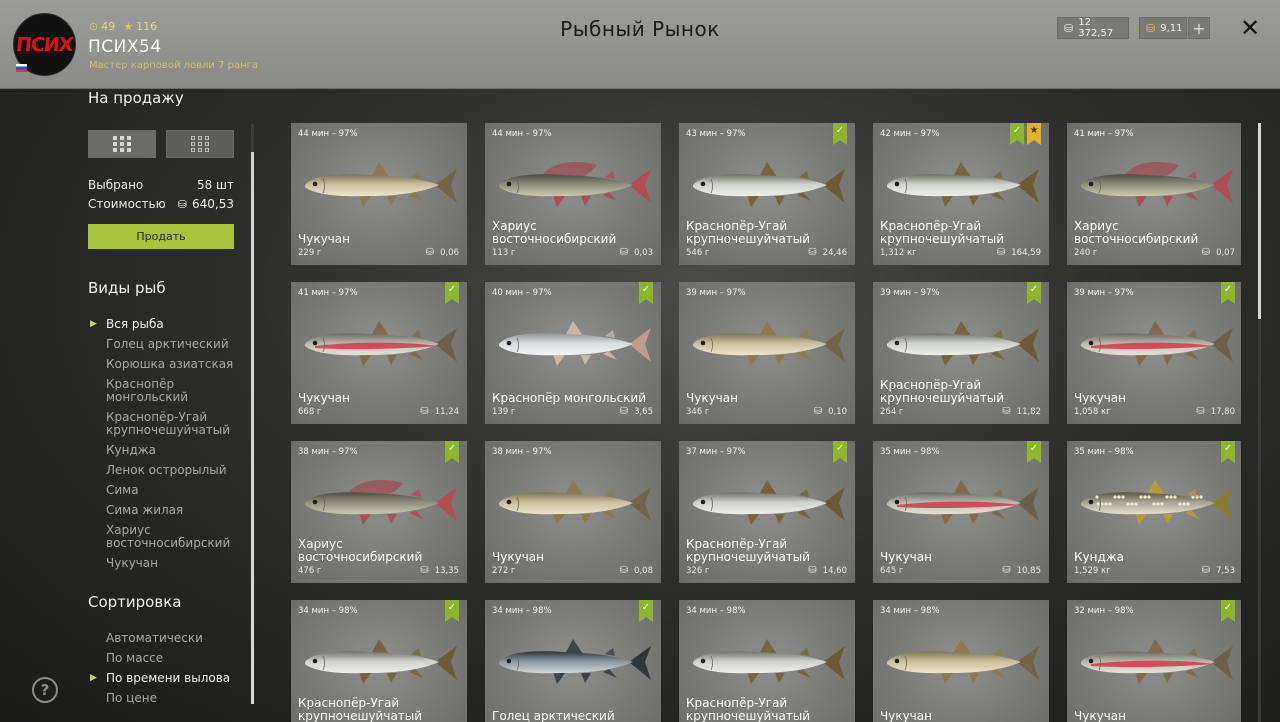 This screenshot has width=1280, height=722. I want to click on fish-weight: 476 г, so click(310, 571).